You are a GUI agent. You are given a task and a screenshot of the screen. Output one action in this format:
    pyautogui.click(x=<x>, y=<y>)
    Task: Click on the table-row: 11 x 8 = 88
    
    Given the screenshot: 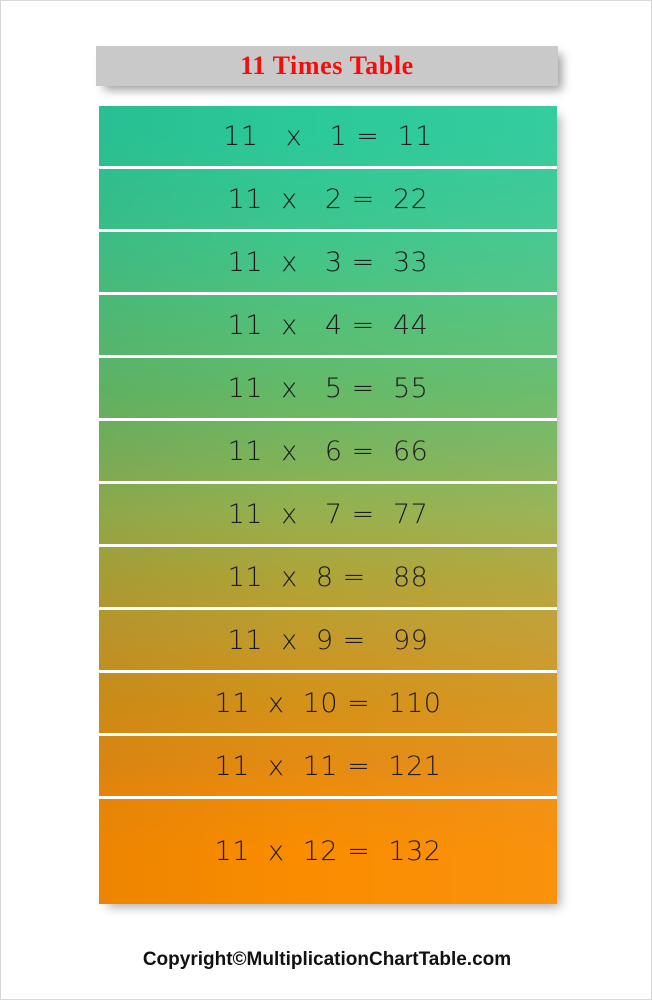 What is the action you would take?
    pyautogui.click(x=328, y=578)
    